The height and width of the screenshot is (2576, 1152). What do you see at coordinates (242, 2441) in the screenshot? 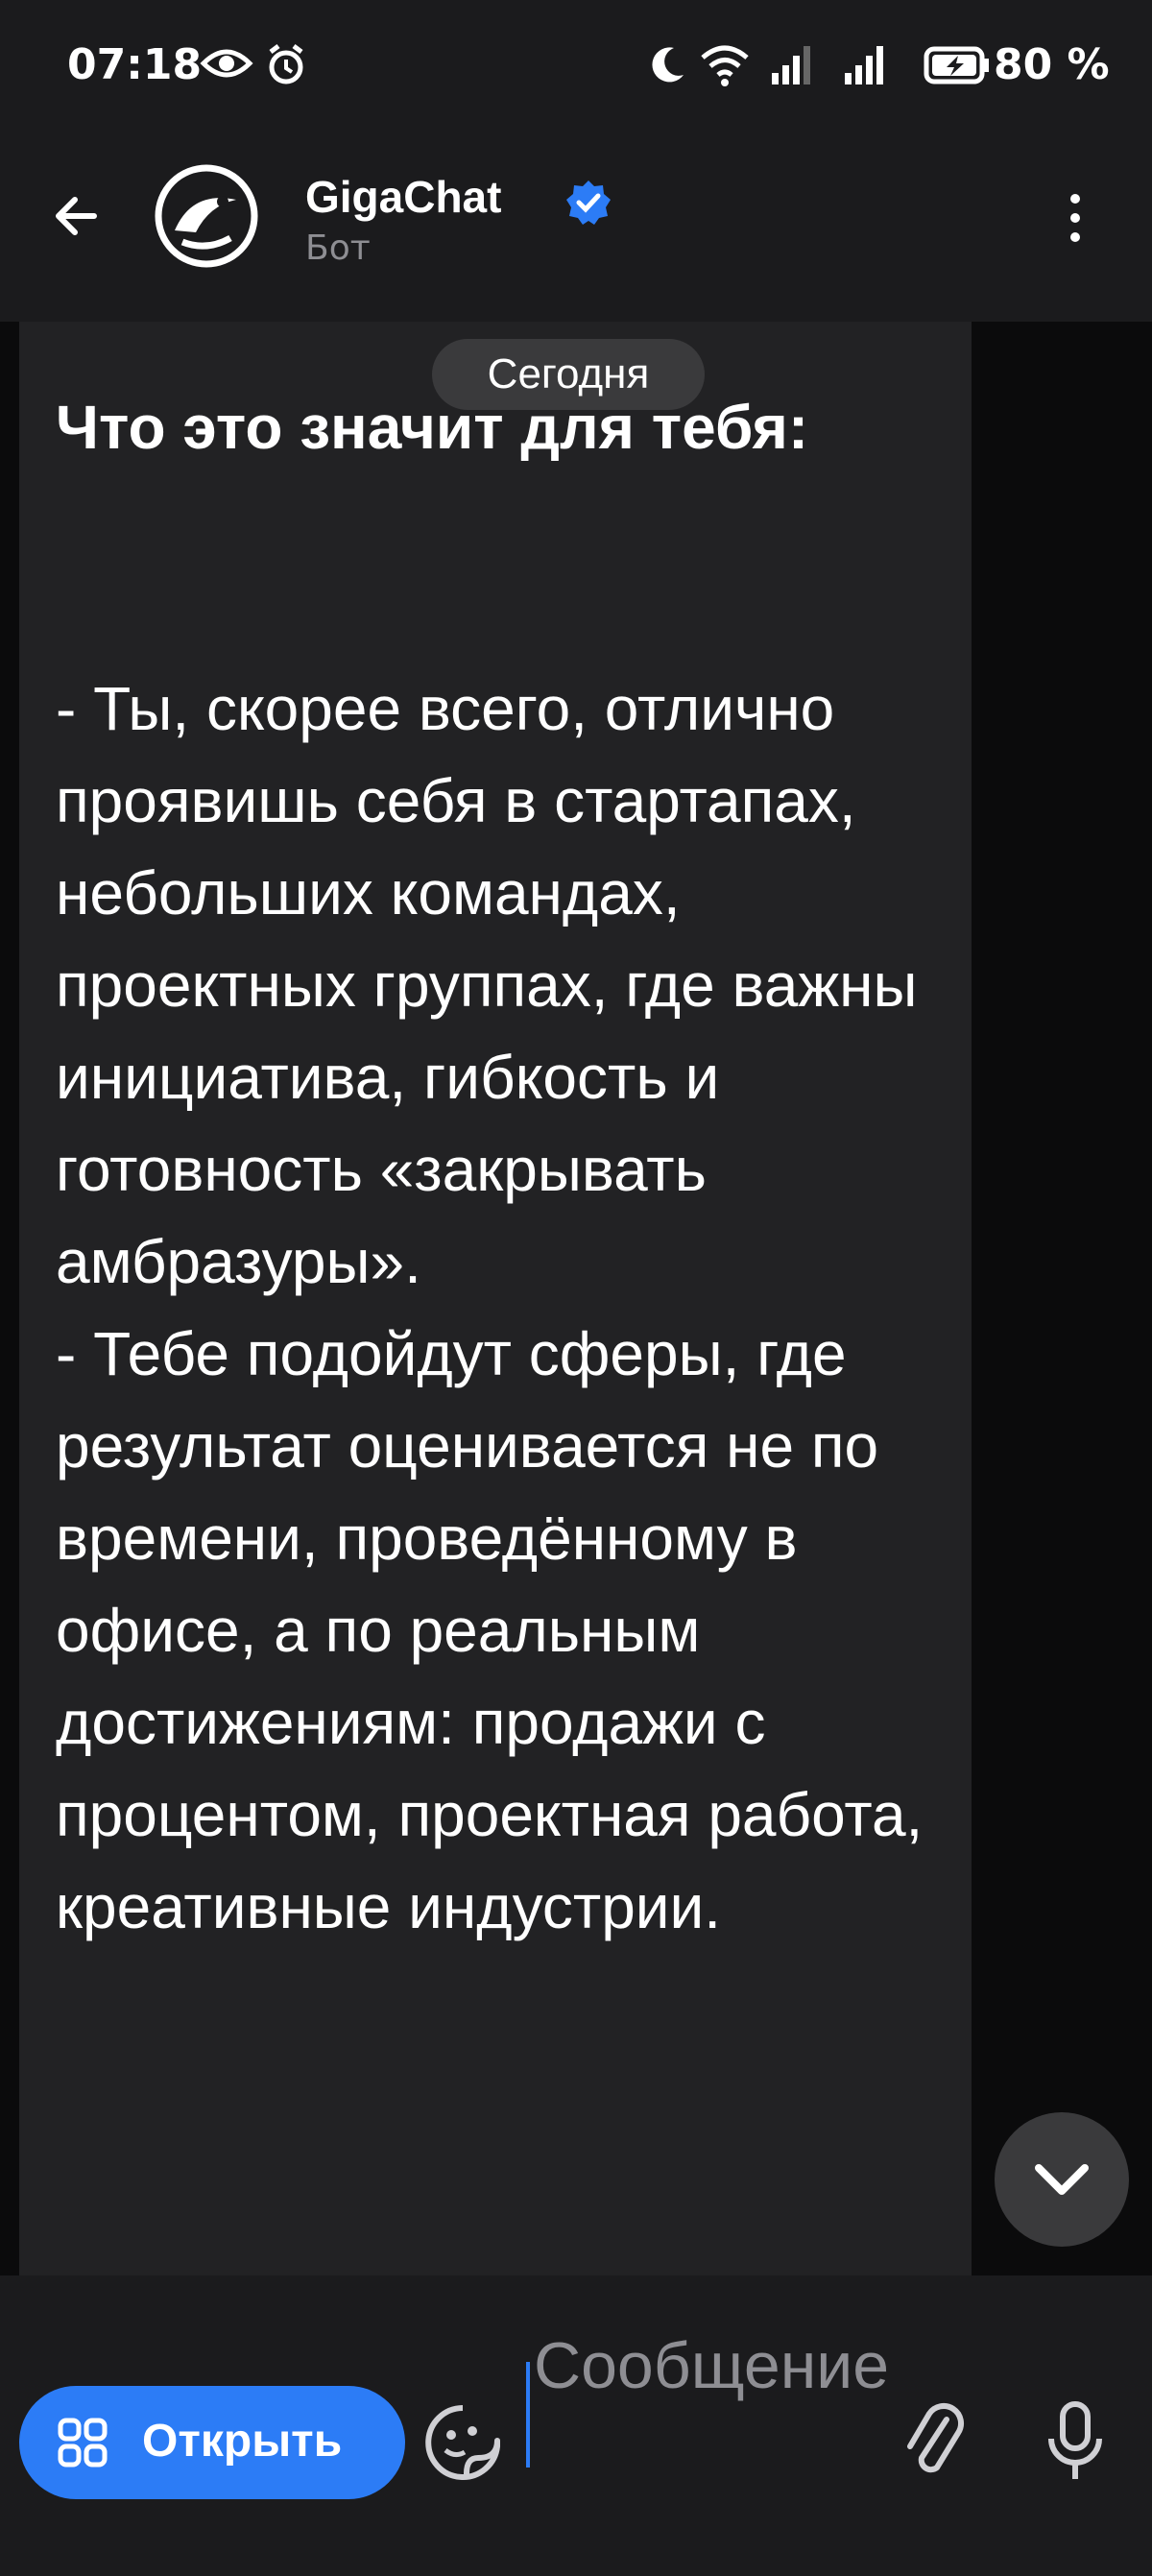
I see `open-button-label: Открыть` at bounding box center [242, 2441].